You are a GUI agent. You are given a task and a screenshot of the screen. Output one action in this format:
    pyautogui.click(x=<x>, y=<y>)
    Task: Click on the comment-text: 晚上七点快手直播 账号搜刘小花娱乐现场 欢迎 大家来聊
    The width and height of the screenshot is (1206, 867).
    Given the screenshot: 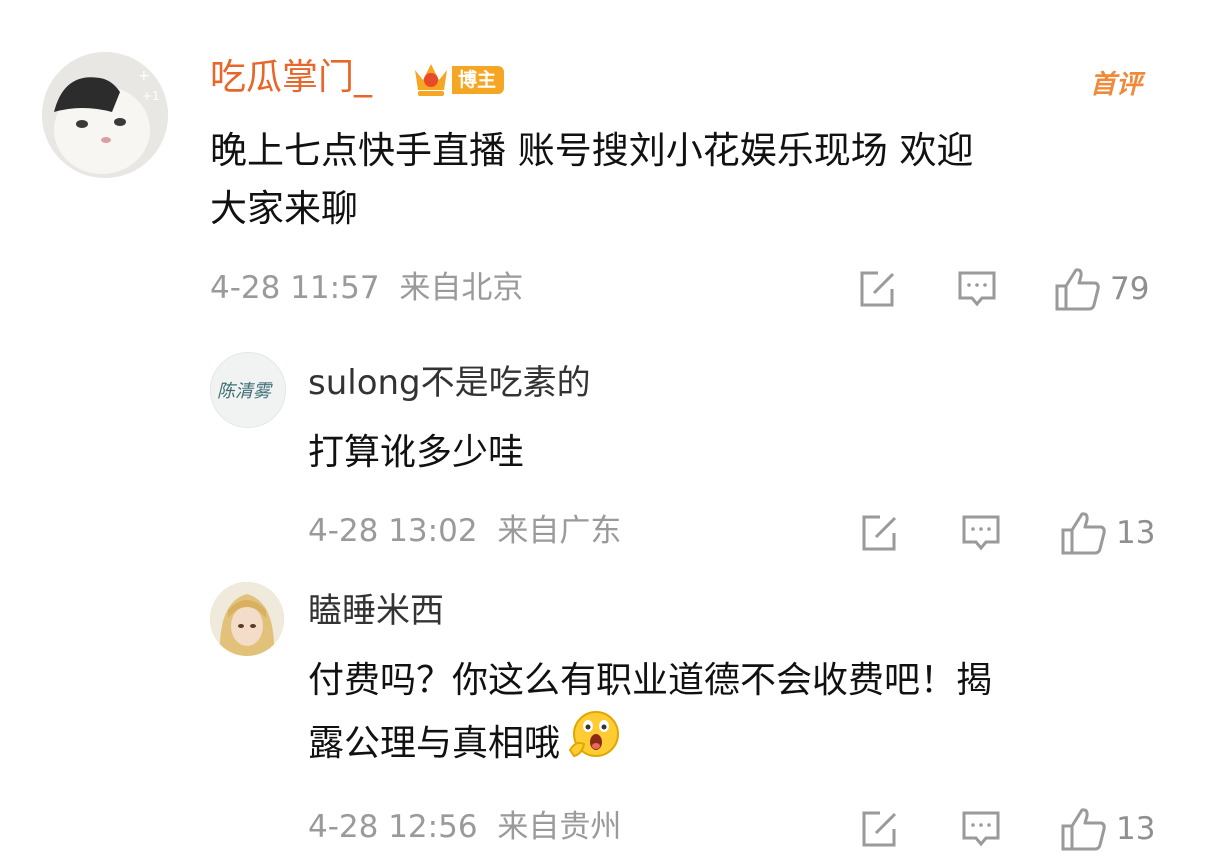 What is the action you would take?
    pyautogui.click(x=592, y=180)
    